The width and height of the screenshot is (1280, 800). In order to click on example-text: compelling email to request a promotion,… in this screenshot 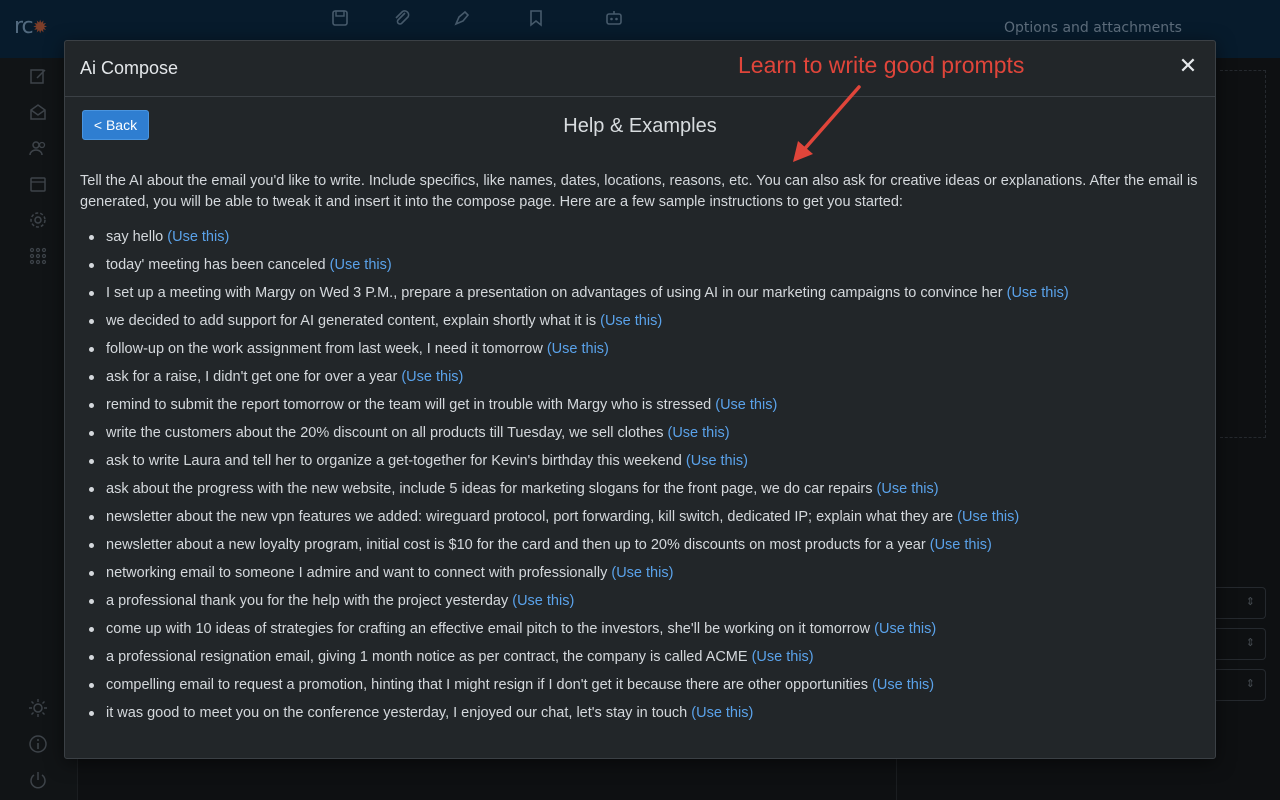, I will do `click(487, 685)`.